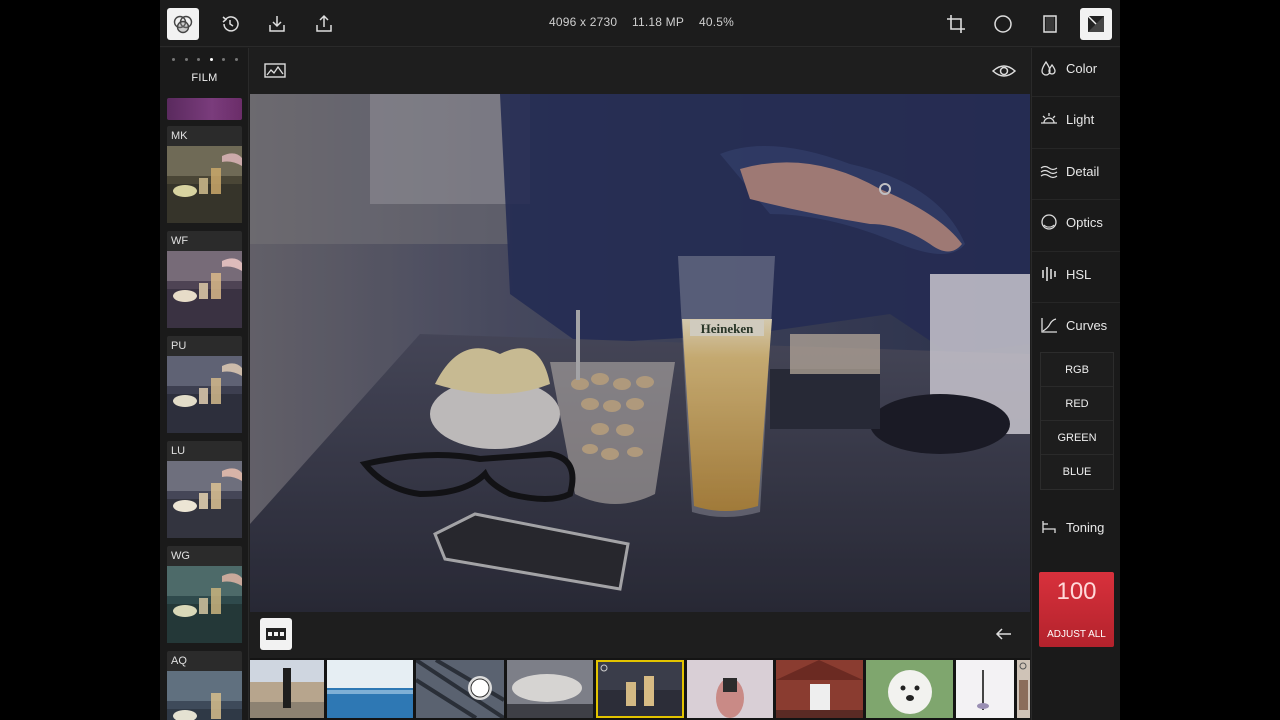 The height and width of the screenshot is (720, 1280). I want to click on sunrise-icon, so click(1049, 119).